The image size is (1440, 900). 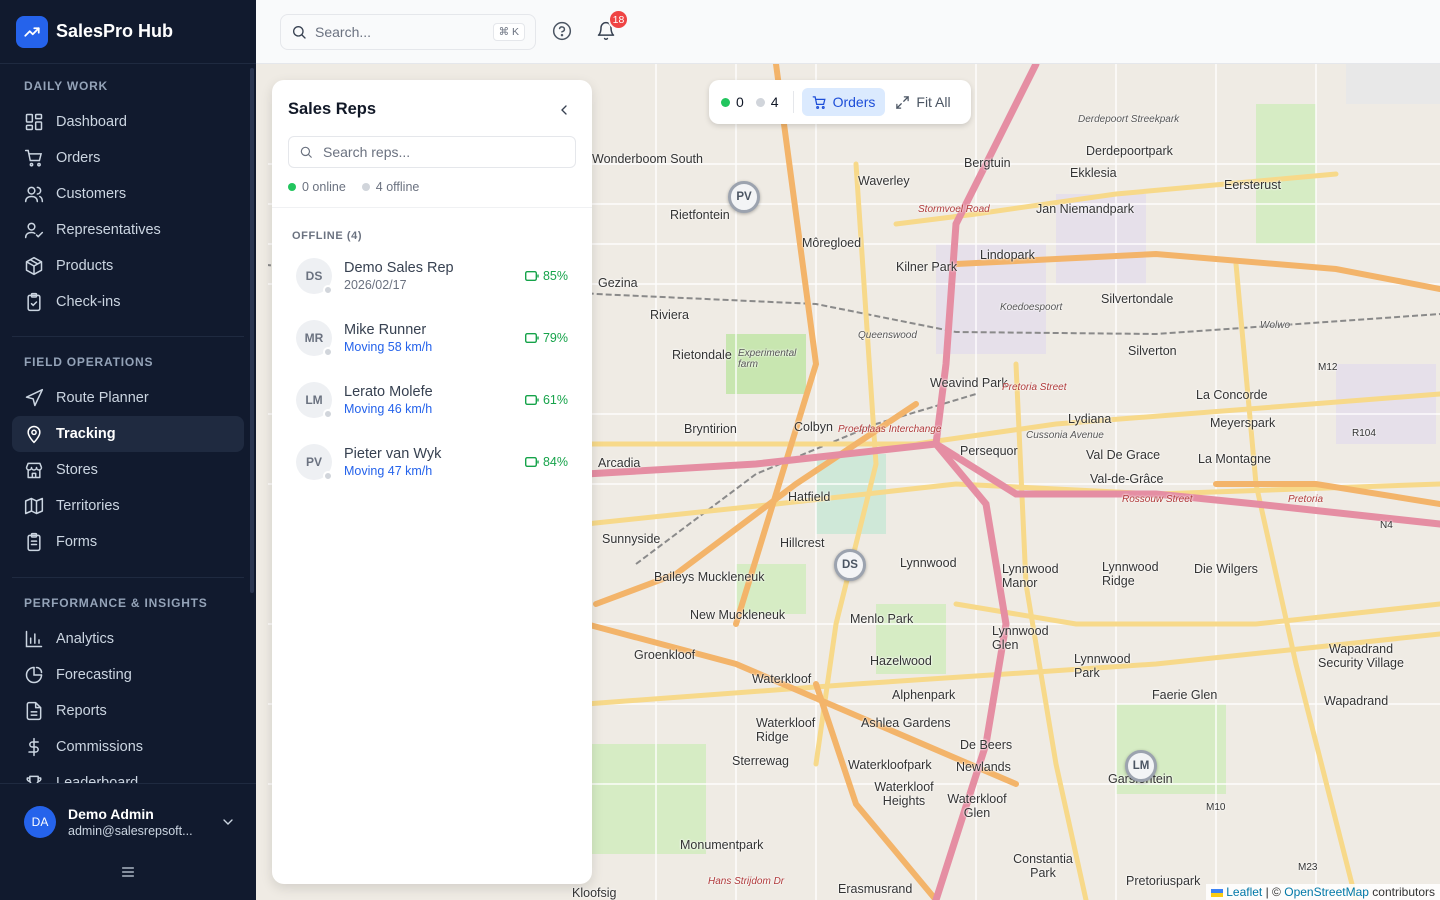 What do you see at coordinates (252, 330) in the screenshot?
I see `sidebar-scrollbar` at bounding box center [252, 330].